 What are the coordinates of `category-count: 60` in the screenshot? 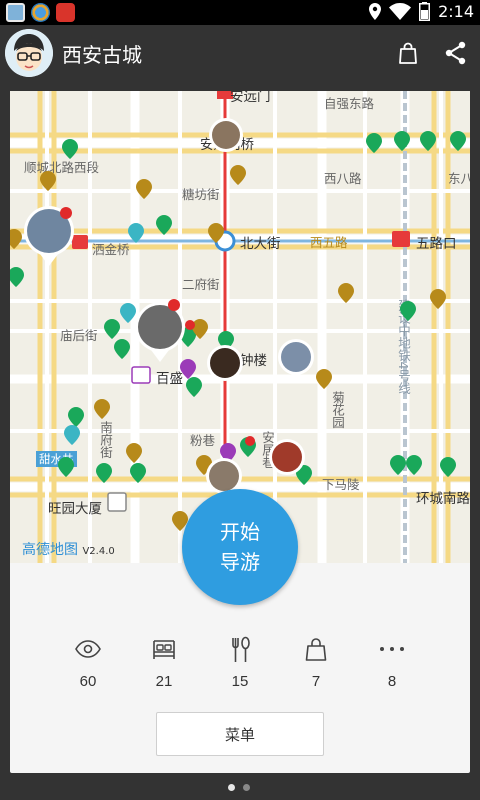 It's located at (88, 681).